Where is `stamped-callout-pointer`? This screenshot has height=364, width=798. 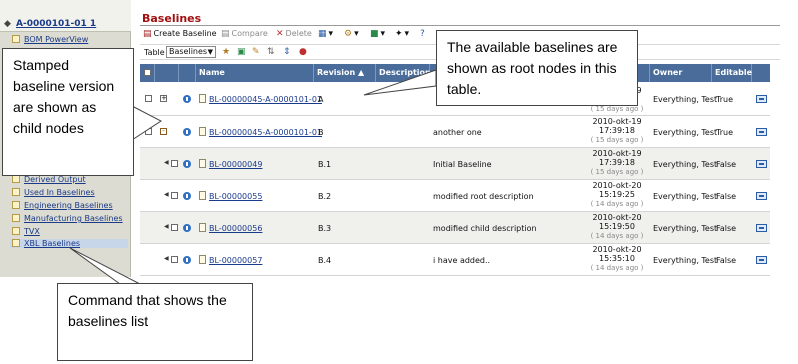
stamped-callout-pointer is located at coordinates (146, 123).